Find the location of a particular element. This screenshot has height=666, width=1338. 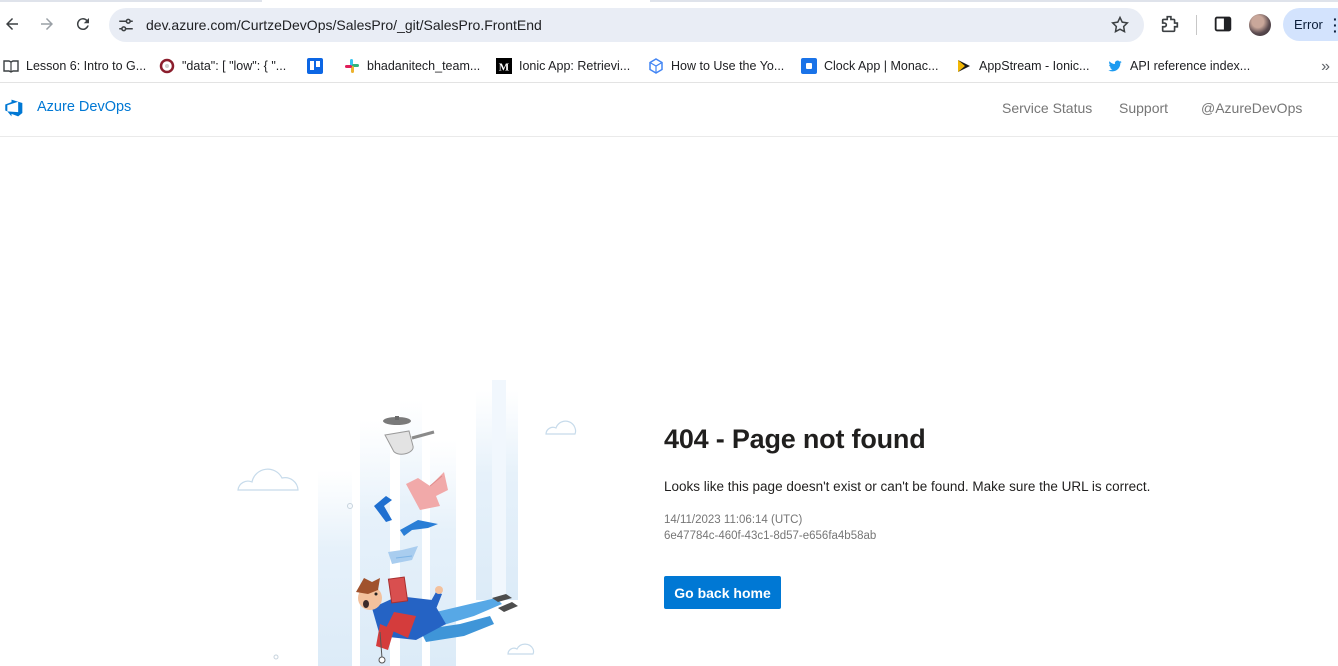

reload-icon is located at coordinates (83, 24).